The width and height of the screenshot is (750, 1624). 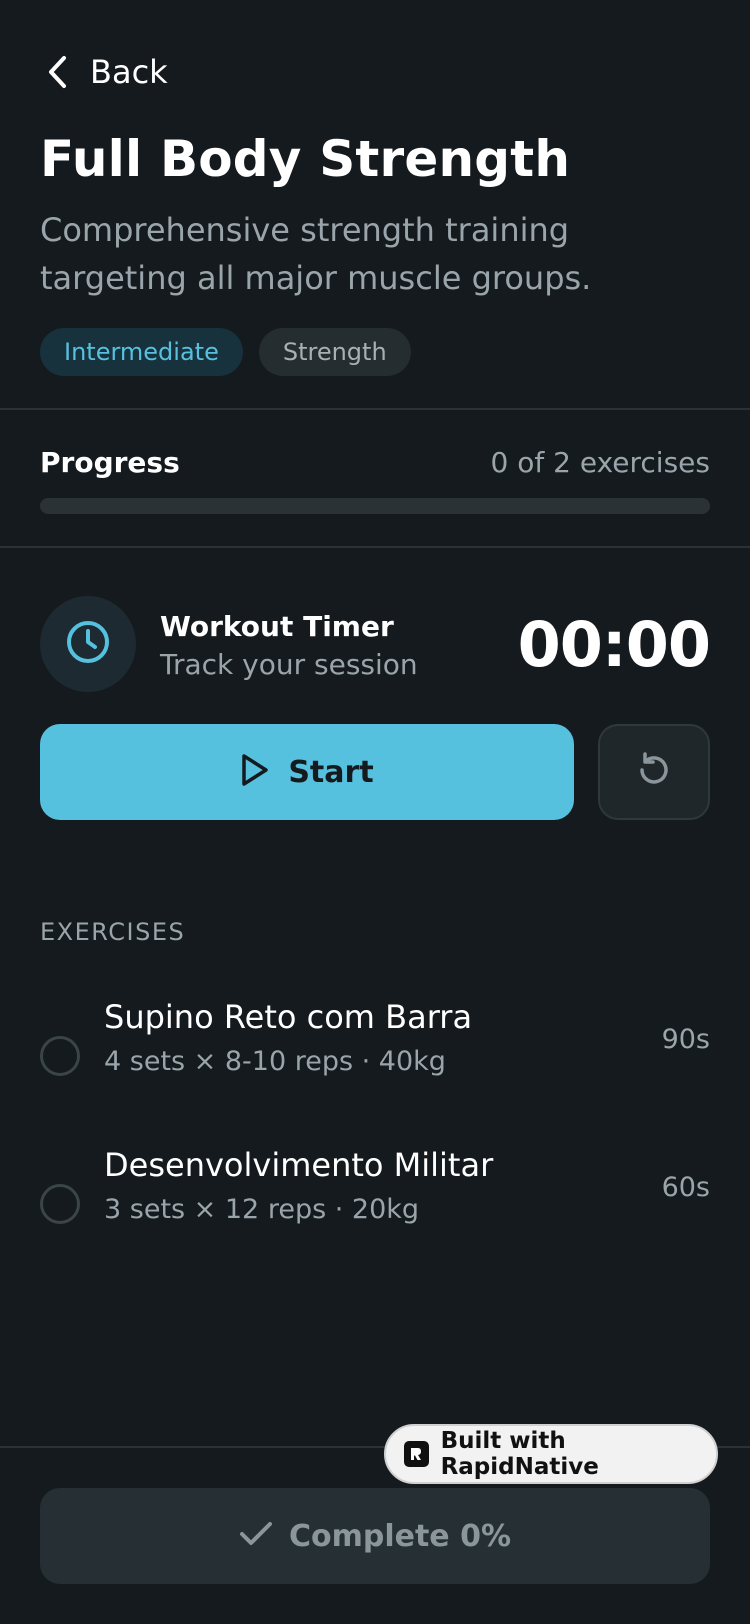 I want to click on back-label: Back, so click(x=129, y=72).